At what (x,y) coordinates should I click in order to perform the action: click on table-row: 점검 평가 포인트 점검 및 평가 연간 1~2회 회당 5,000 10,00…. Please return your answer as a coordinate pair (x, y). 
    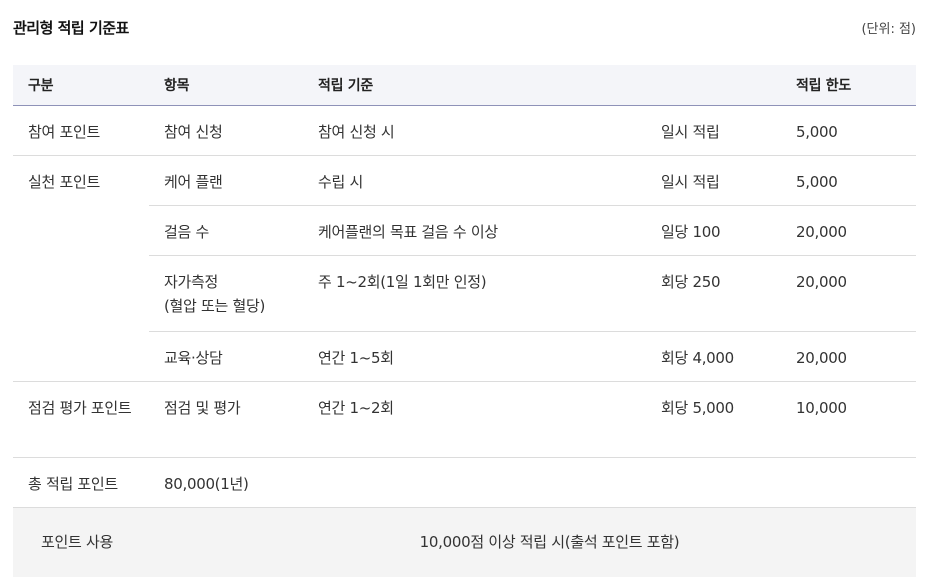
    Looking at the image, I should click on (464, 419).